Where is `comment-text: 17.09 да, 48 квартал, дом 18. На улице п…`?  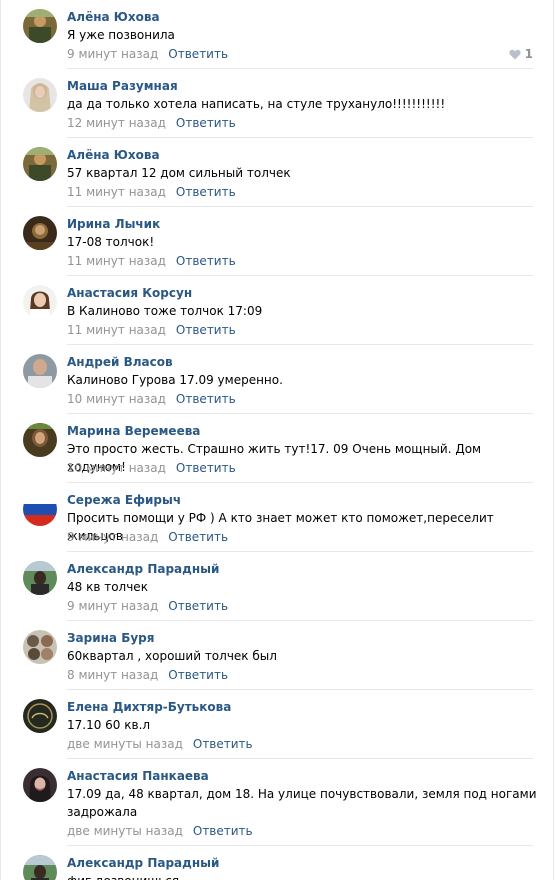
comment-text: 17.09 да, 48 квартал, дом 18. На улице п… is located at coordinates (302, 803).